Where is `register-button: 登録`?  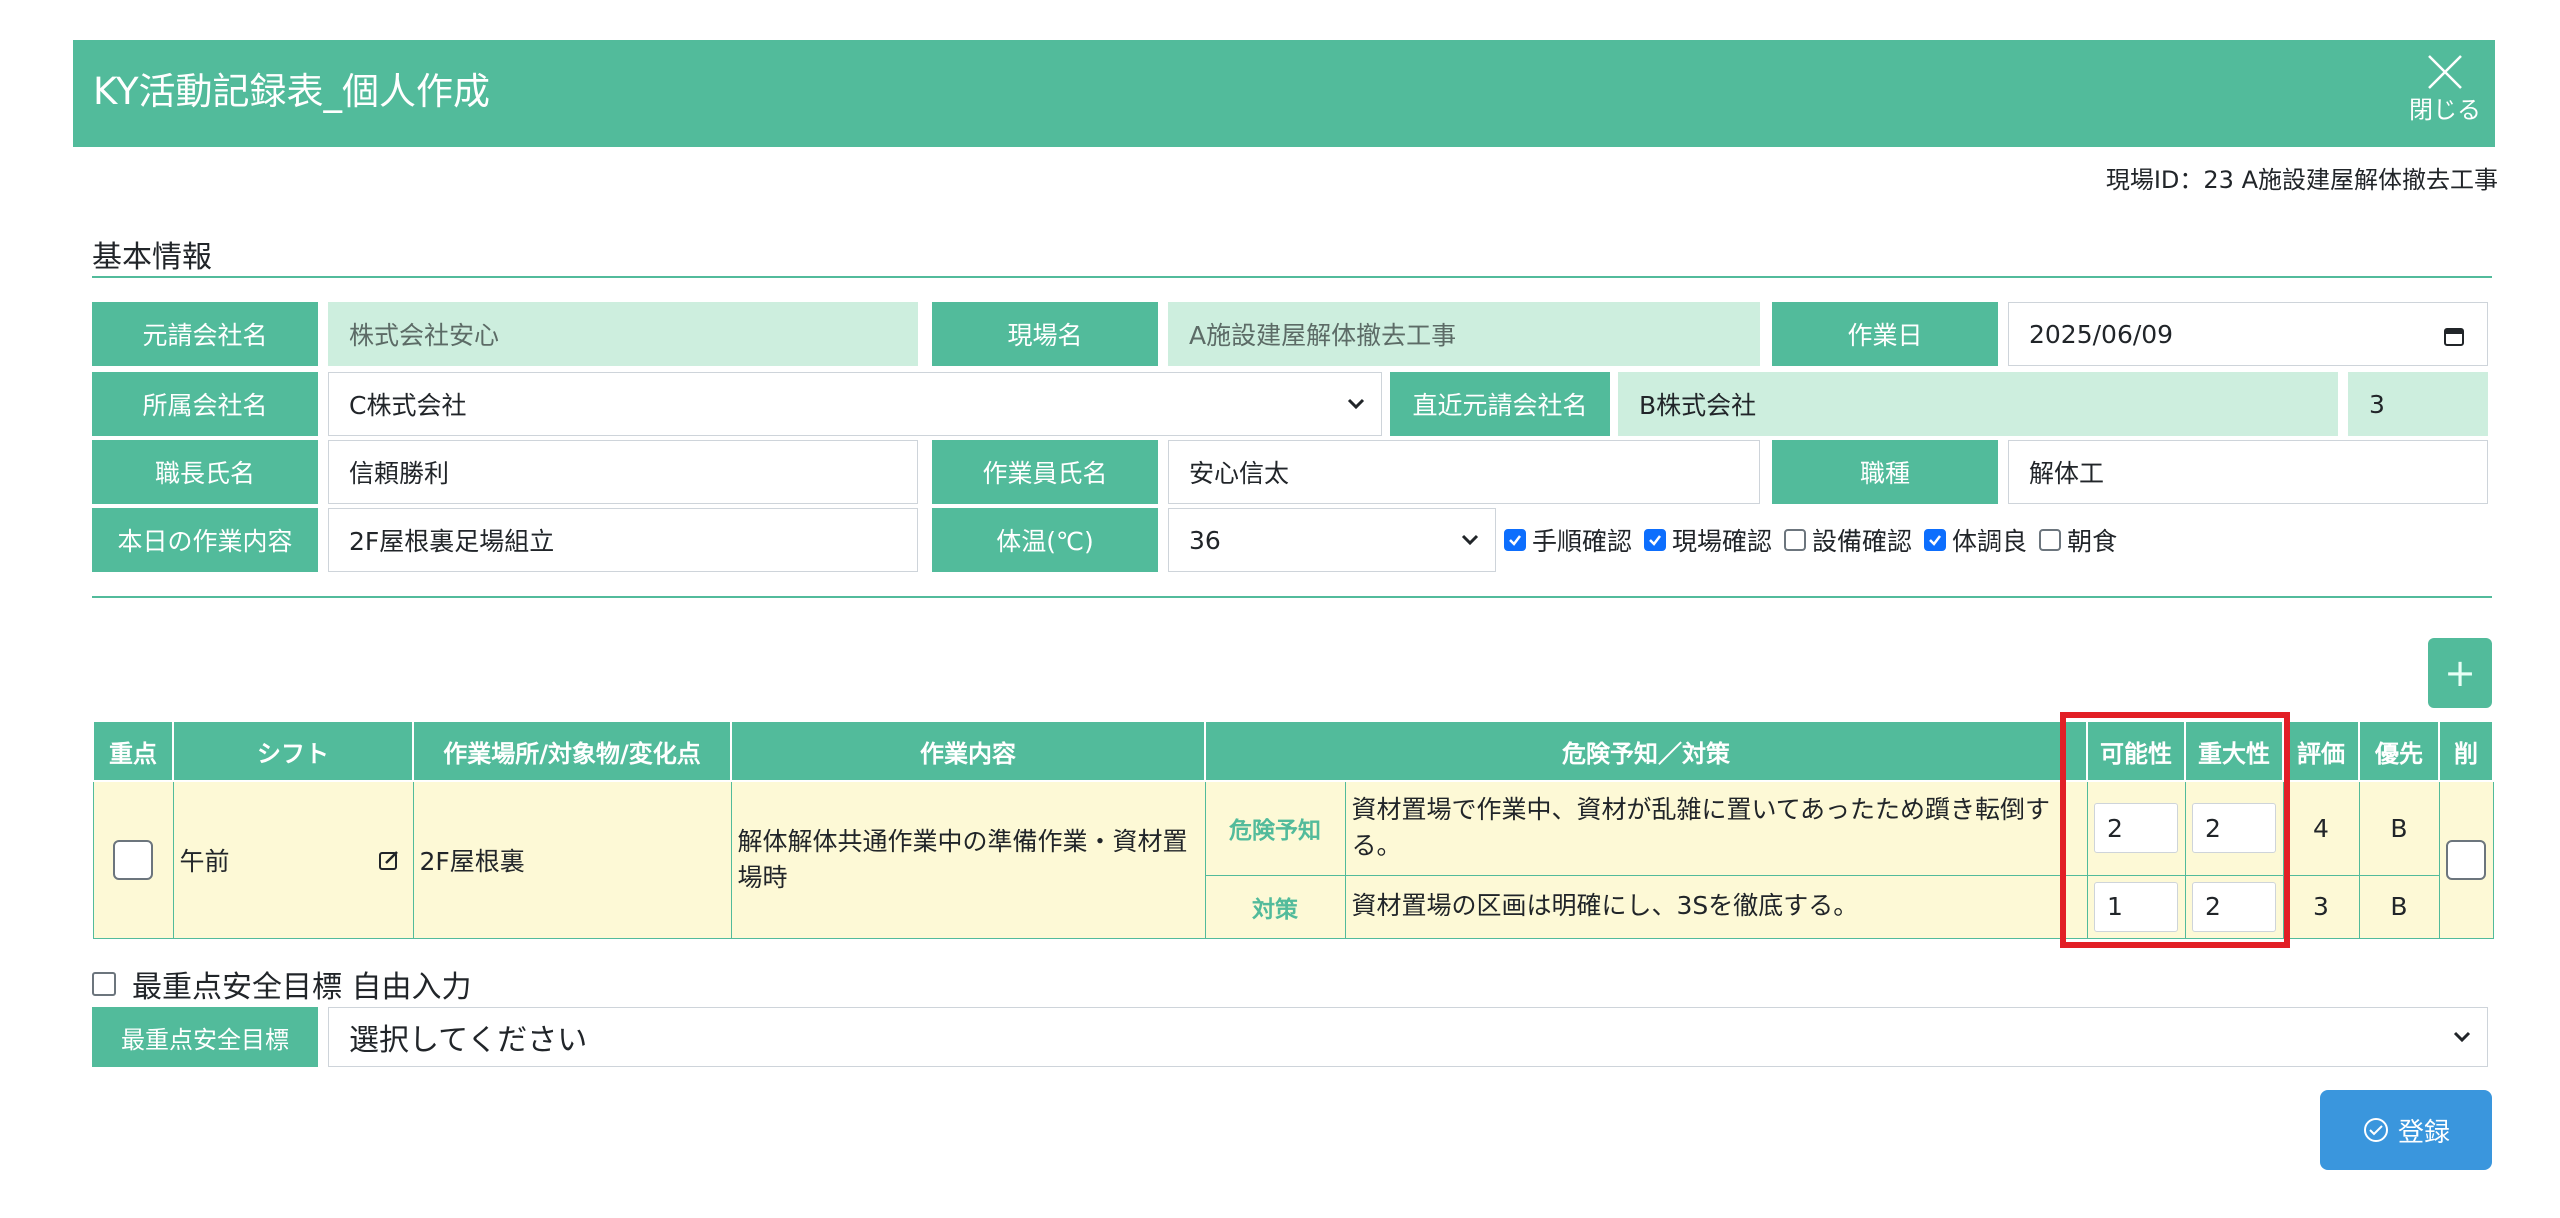
register-button: 登録 is located at coordinates (2406, 1130).